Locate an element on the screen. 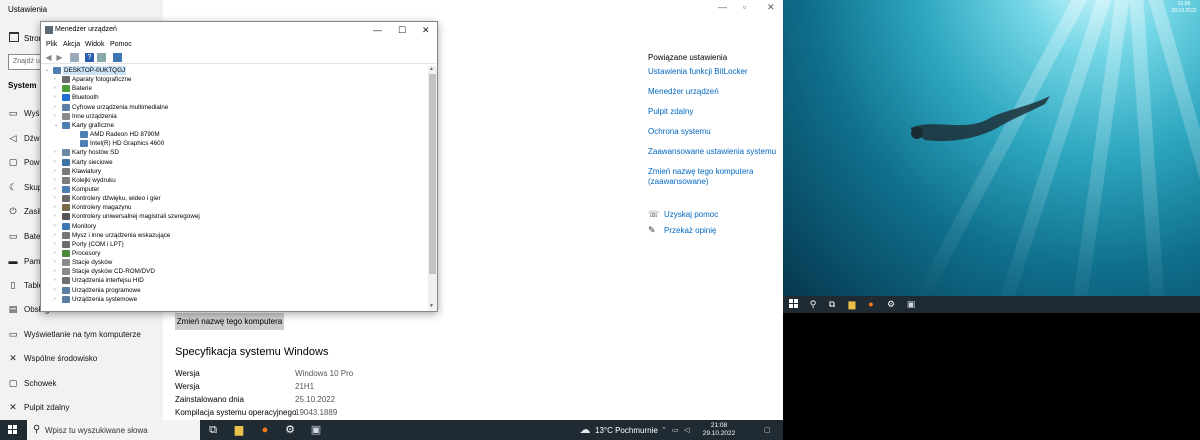 The width and height of the screenshot is (1200, 440). sidebar-item-remote-desktop: ✕ Pulpit zdalny is located at coordinates (81, 408).